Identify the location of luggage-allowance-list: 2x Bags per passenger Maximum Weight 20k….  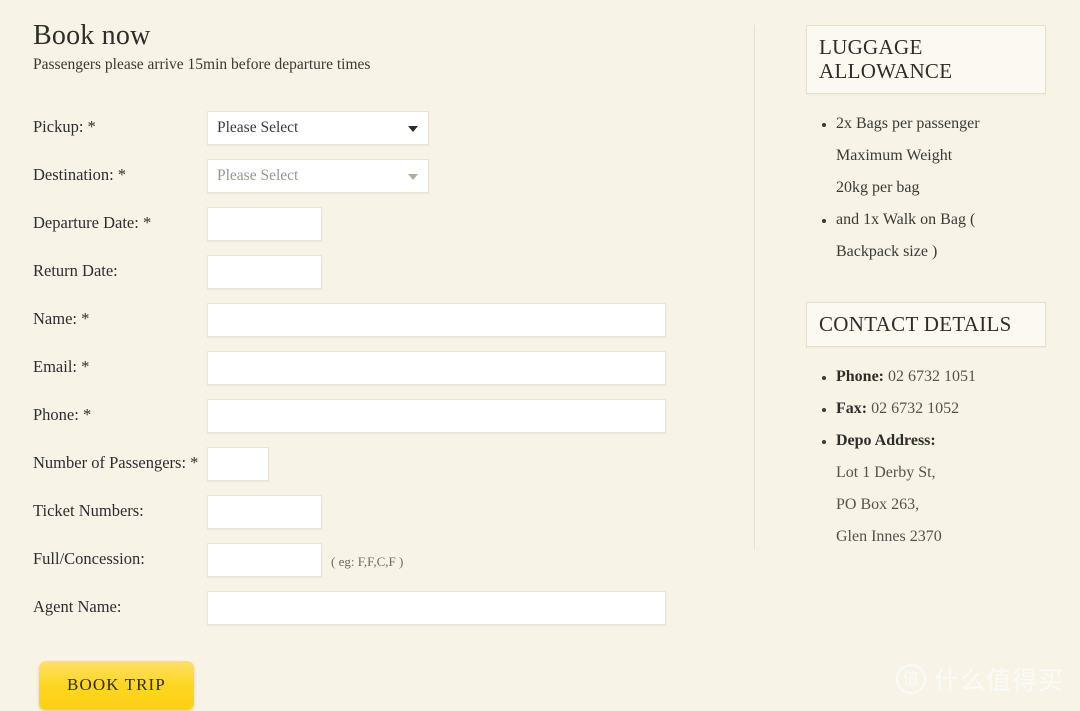
(926, 188).